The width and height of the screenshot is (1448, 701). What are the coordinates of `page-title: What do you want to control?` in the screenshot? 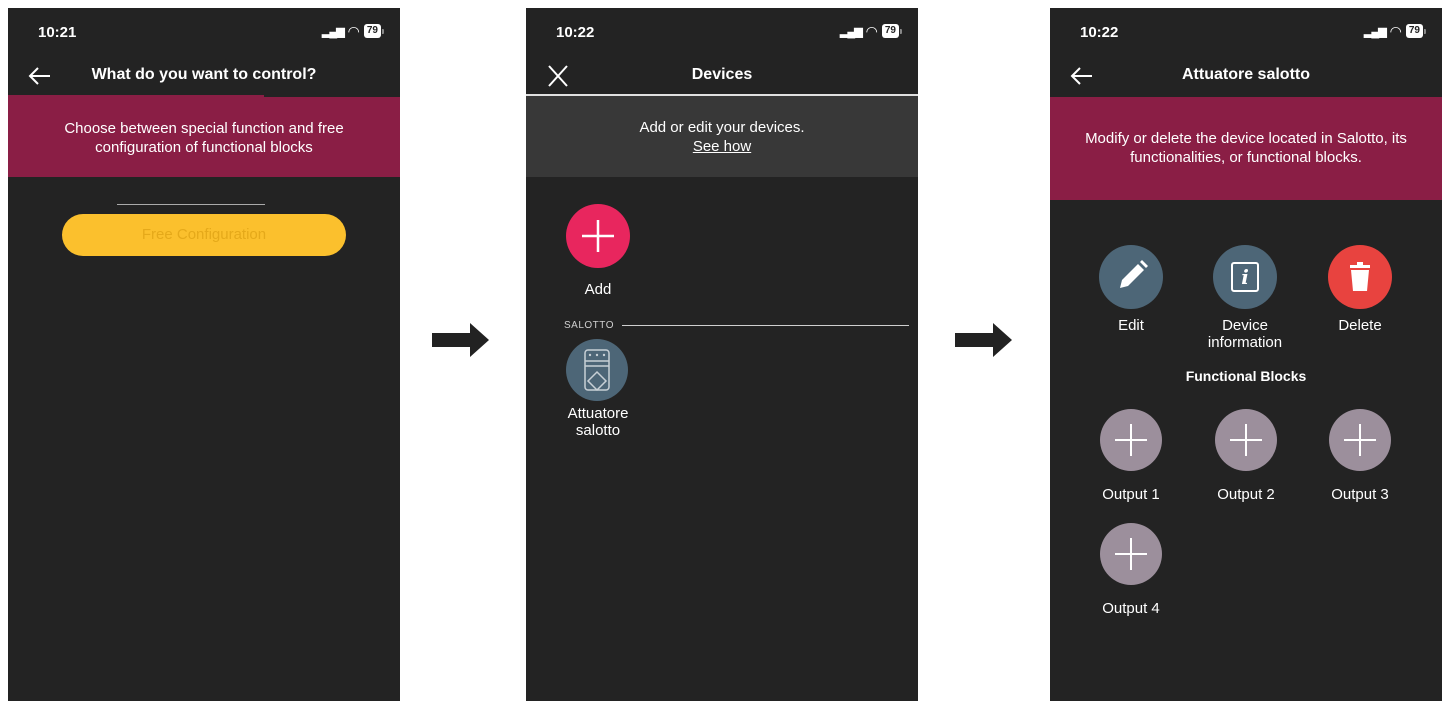 It's located at (204, 74).